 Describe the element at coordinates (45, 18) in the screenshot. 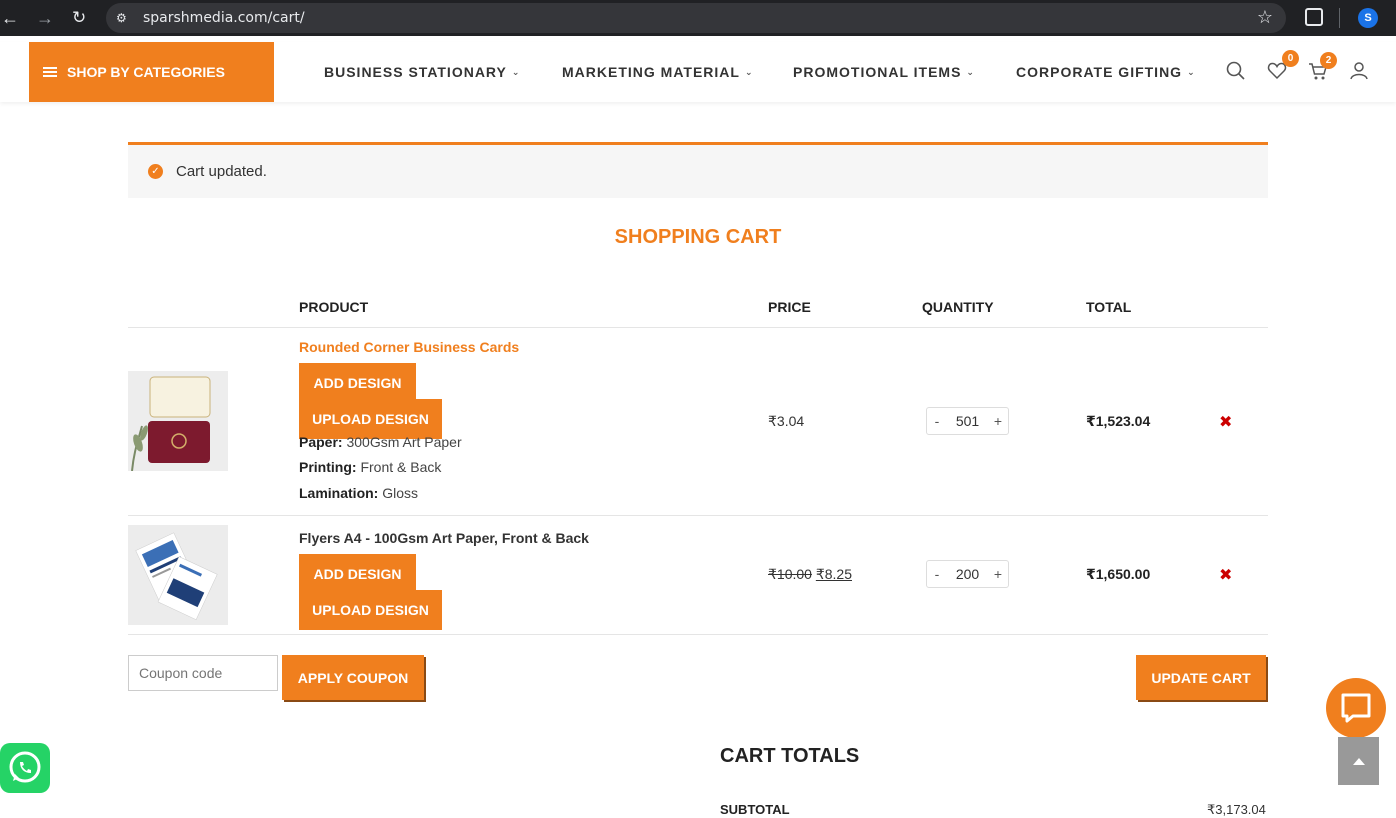

I see `forward-arrow-icon: →` at that location.